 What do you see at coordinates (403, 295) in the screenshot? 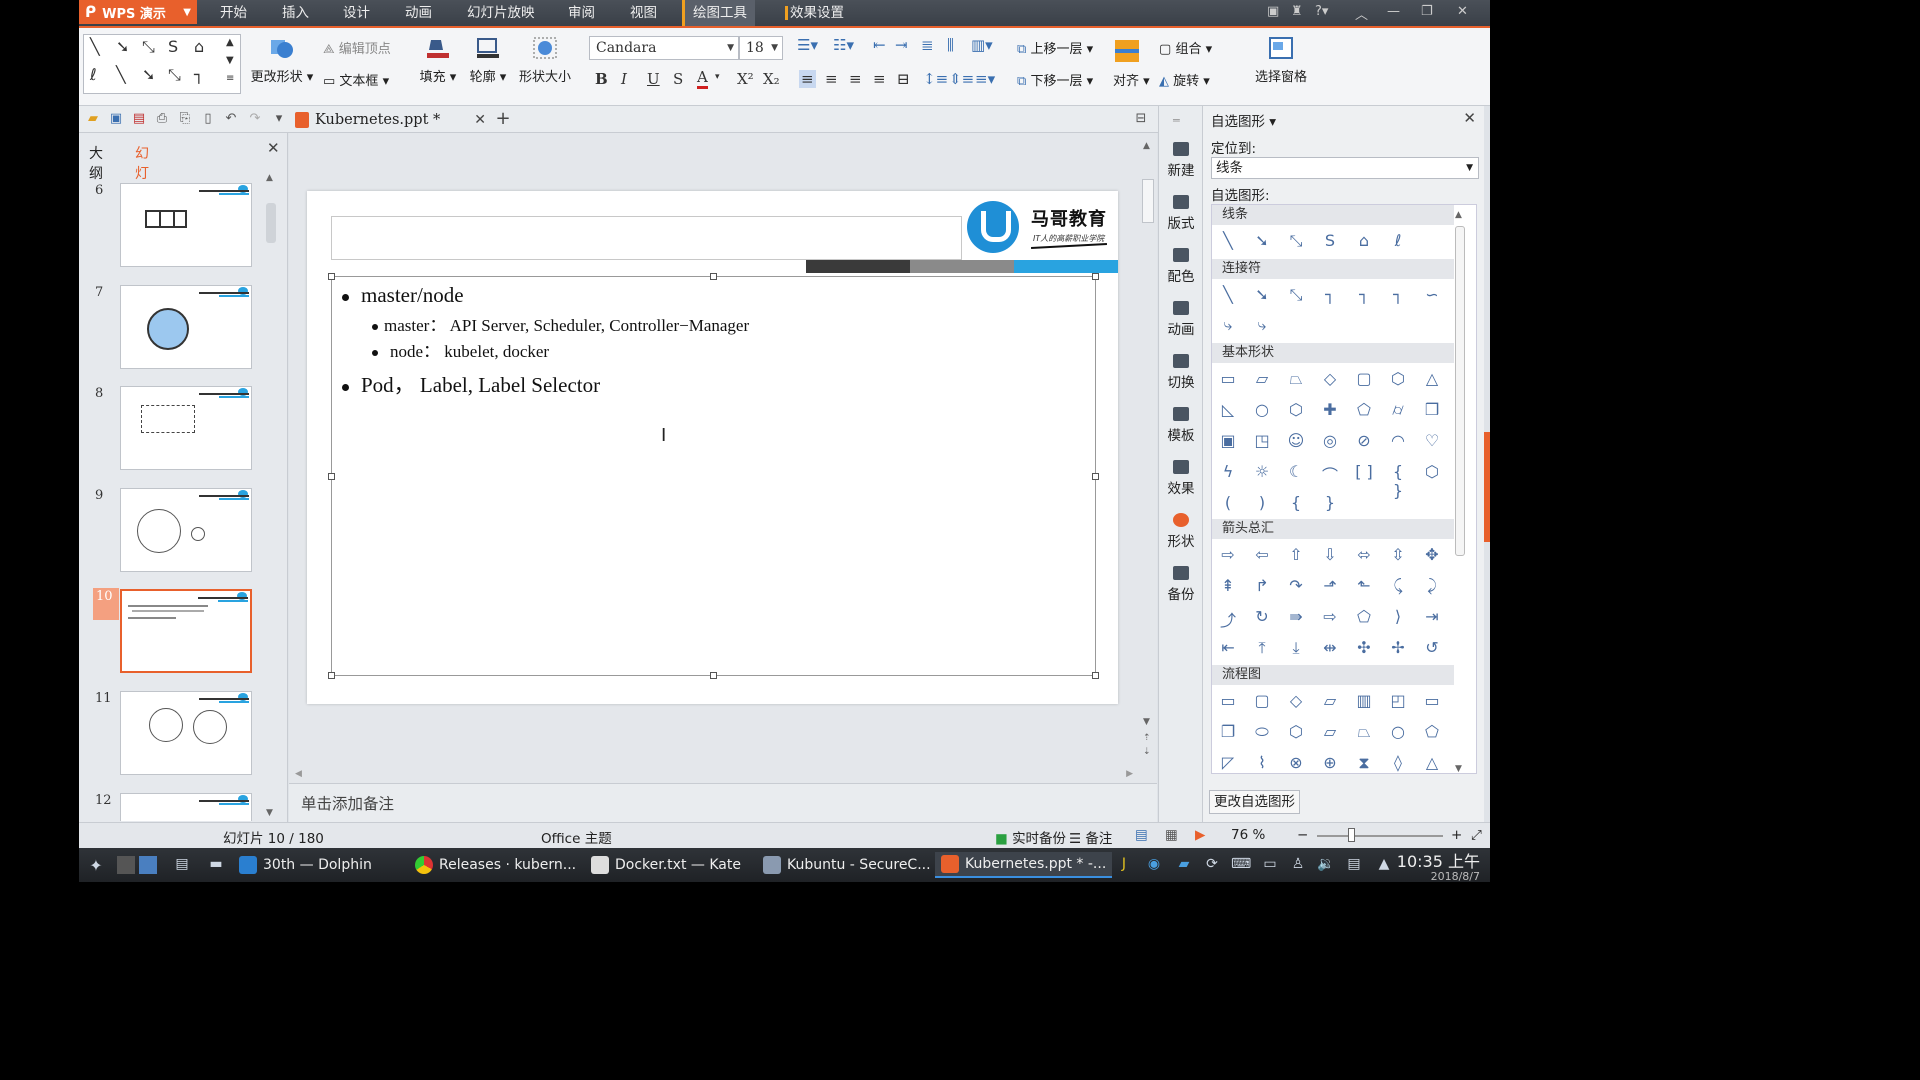
I see `bullet-item: master/node` at bounding box center [403, 295].